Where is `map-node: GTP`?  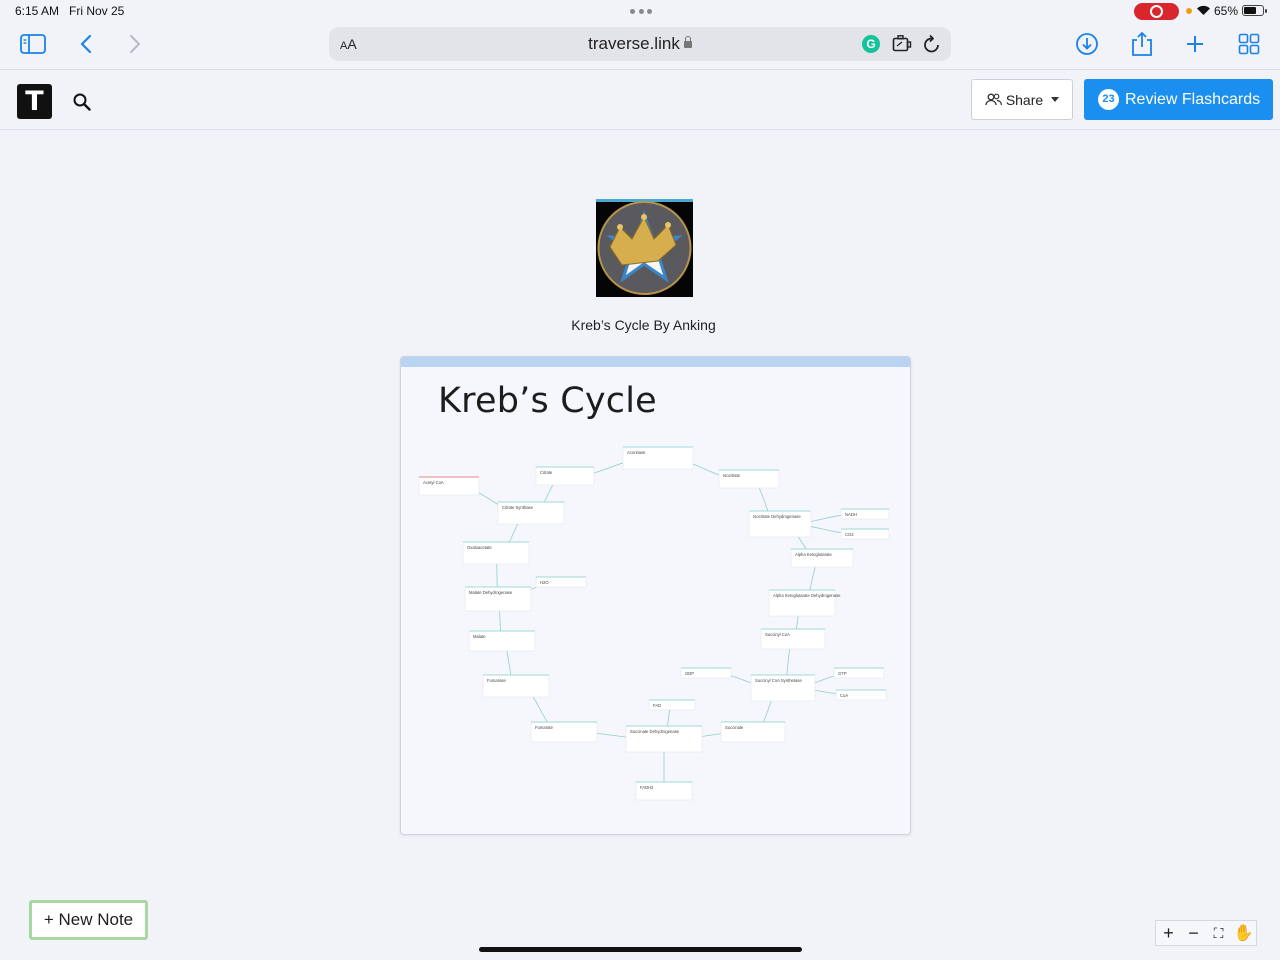 map-node: GTP is located at coordinates (859, 673).